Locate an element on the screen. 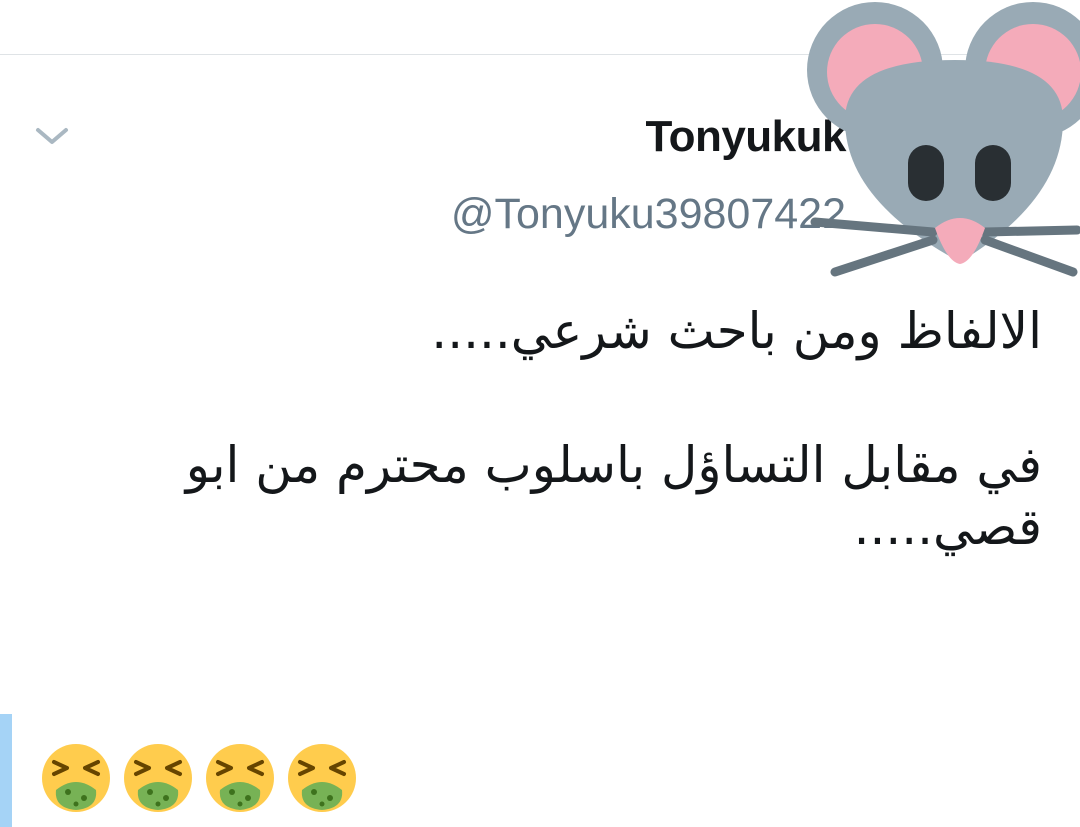 The image size is (1080, 827). author-handle: @Tonyuku39807422 is located at coordinates (648, 214).